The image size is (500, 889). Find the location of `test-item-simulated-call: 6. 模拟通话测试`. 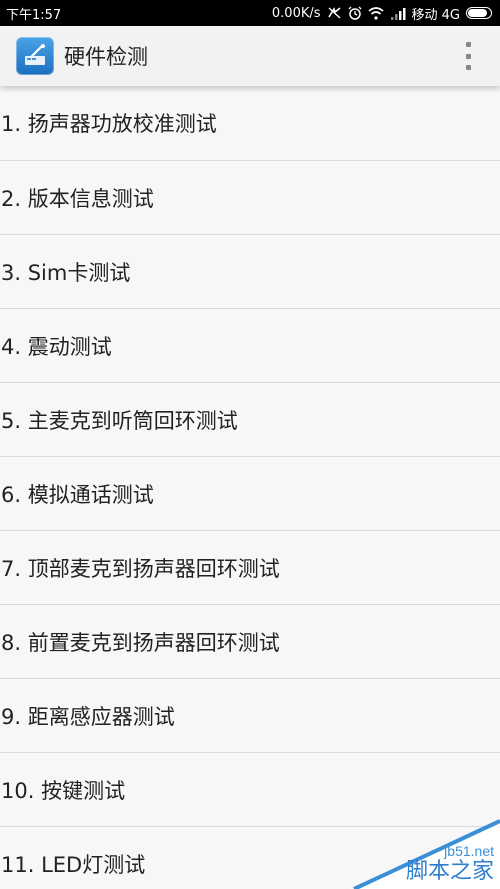

test-item-simulated-call: 6. 模拟通话测试 is located at coordinates (250, 494).